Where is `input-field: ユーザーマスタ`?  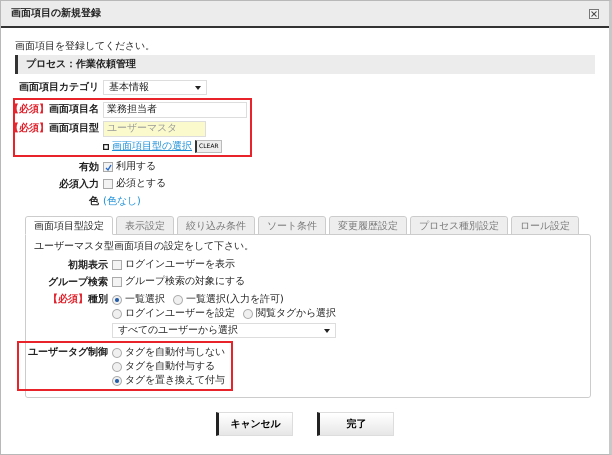
input-field: ユーザーマスタ is located at coordinates (154, 129).